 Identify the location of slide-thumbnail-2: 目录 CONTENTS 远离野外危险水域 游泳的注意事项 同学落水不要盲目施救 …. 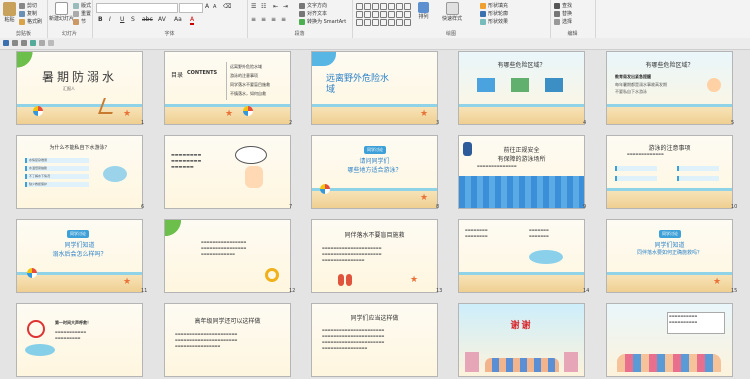
(227, 88).